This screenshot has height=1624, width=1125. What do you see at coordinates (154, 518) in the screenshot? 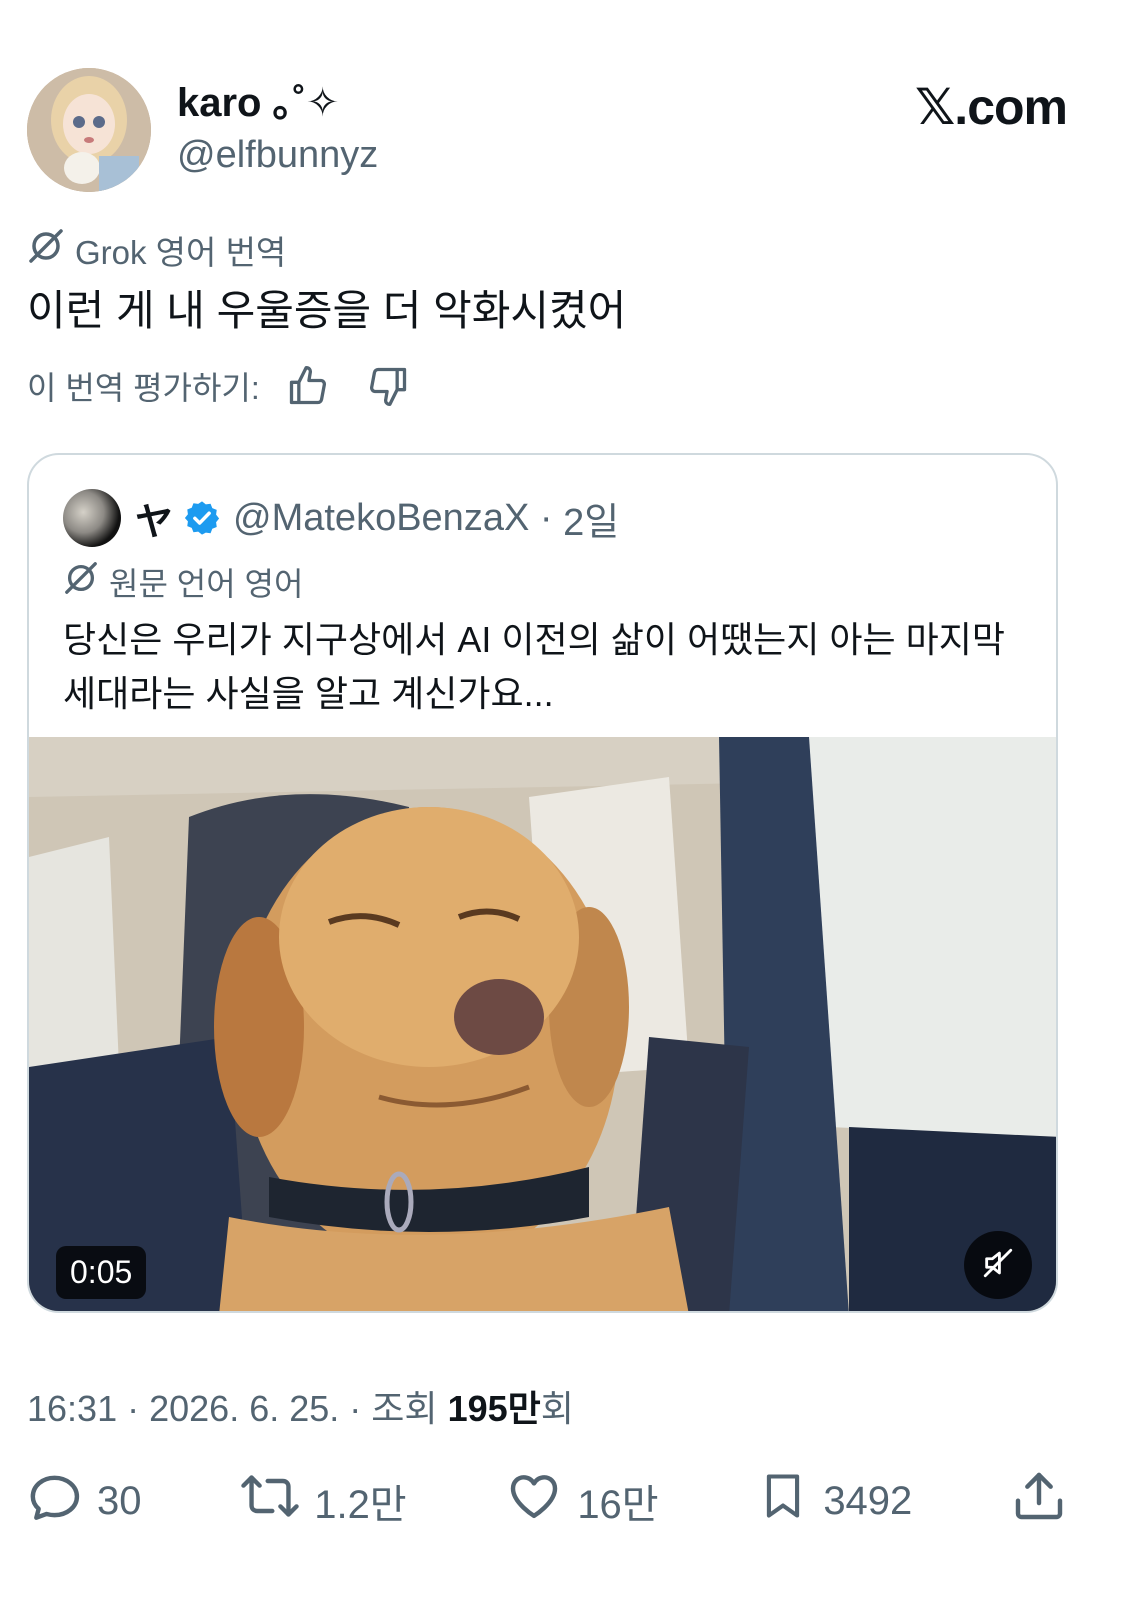
I see `quoted-author-name: ヤ` at bounding box center [154, 518].